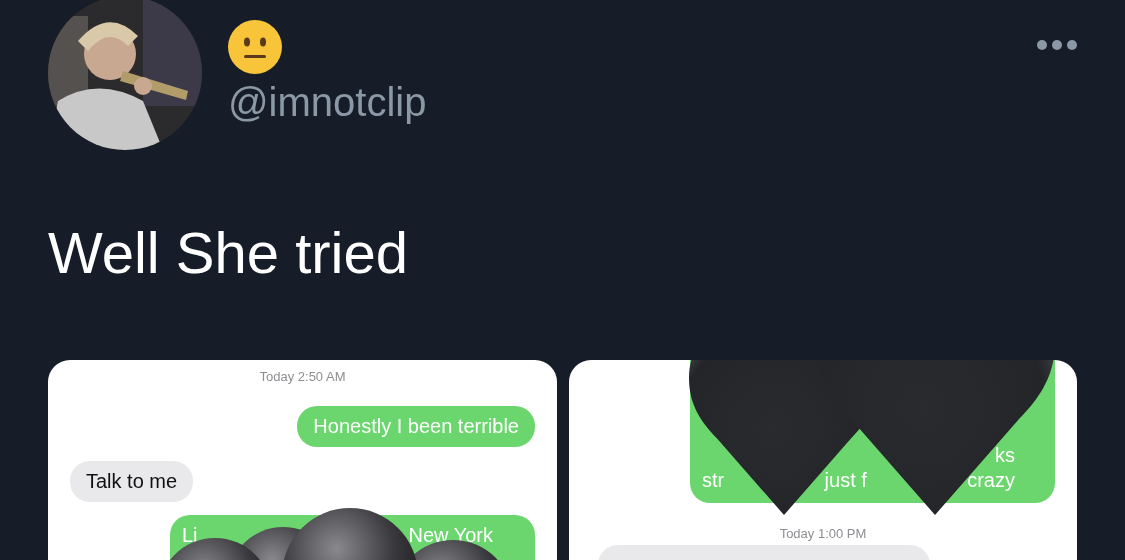  I want to click on message-text: crazy, so click(991, 480).